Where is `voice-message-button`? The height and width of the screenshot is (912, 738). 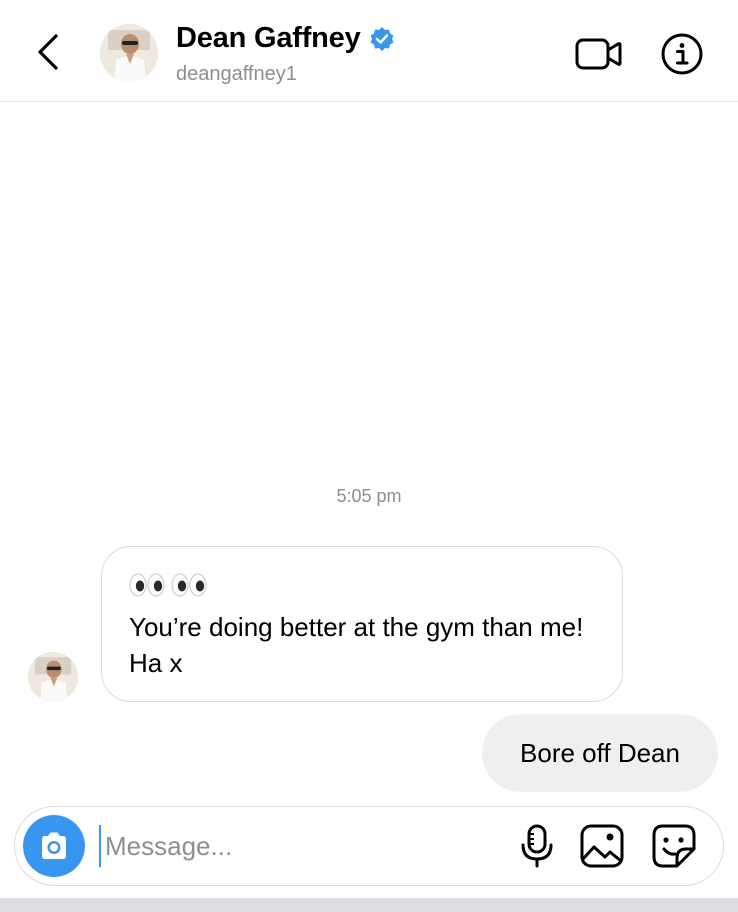
voice-message-button is located at coordinates (537, 846).